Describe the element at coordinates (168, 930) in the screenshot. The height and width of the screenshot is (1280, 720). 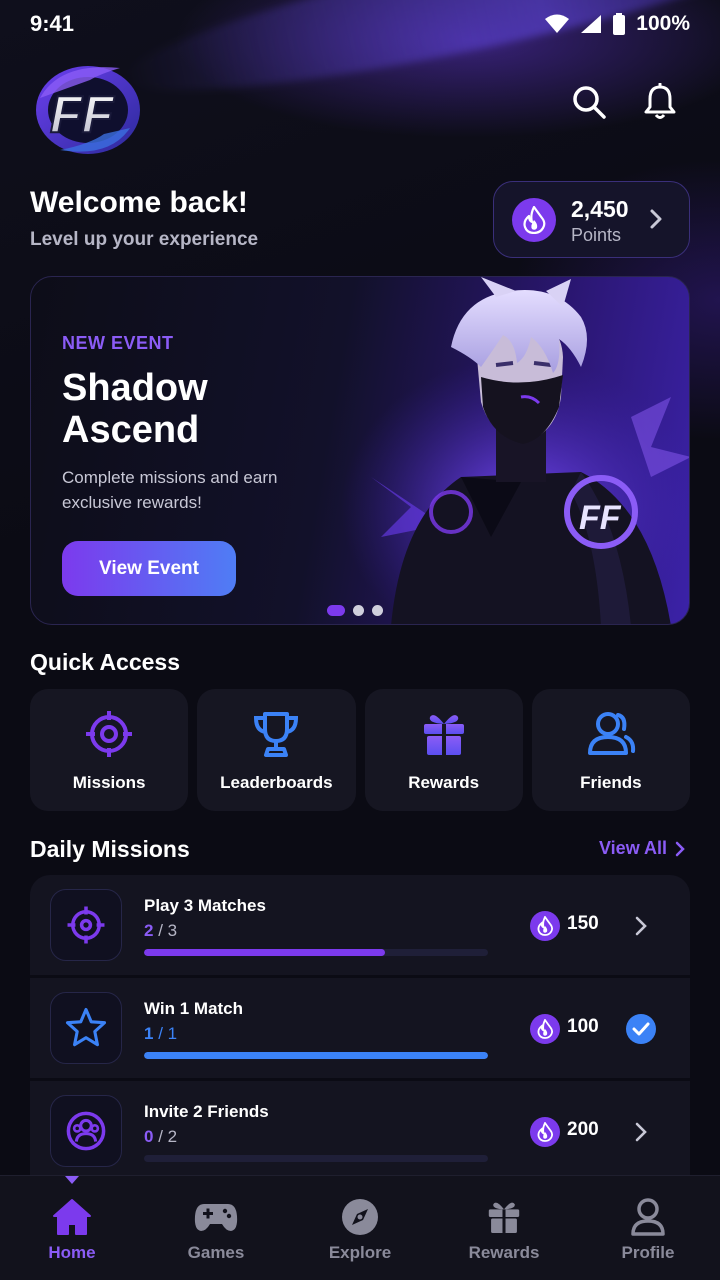
I see `mission-progress-total: / 3` at that location.